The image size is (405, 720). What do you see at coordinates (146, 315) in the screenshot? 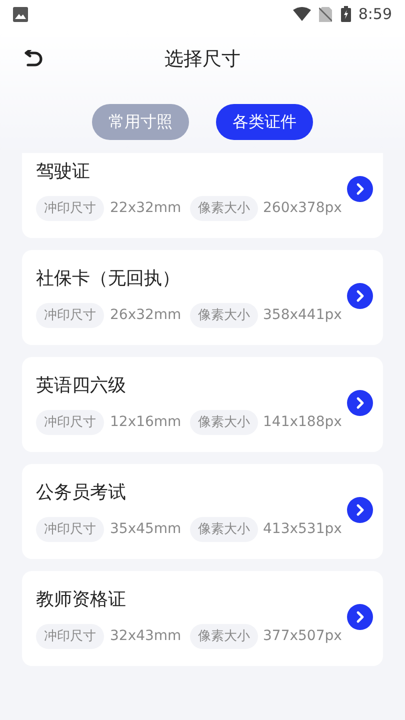
I see `print-size-value: 26x32mm` at bounding box center [146, 315].